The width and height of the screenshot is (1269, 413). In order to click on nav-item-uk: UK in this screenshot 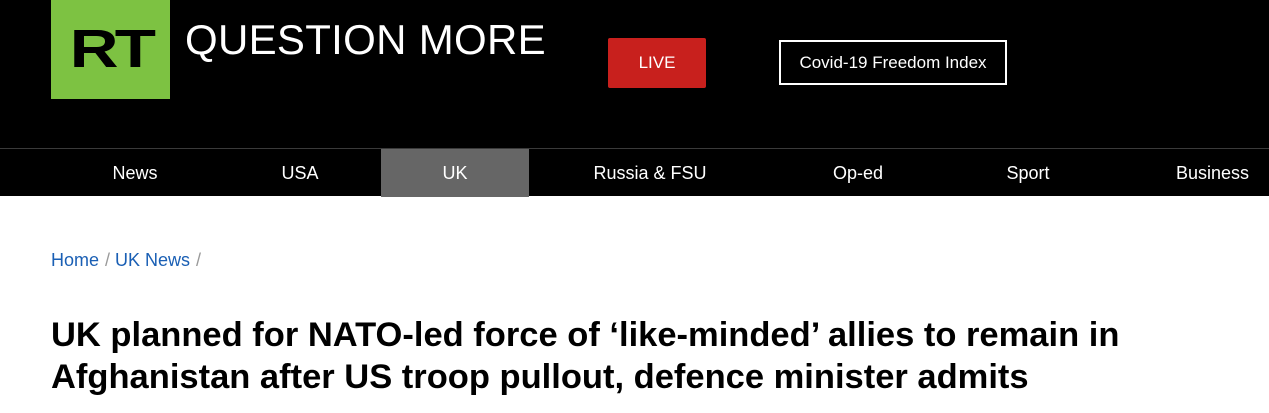, I will do `click(455, 173)`.